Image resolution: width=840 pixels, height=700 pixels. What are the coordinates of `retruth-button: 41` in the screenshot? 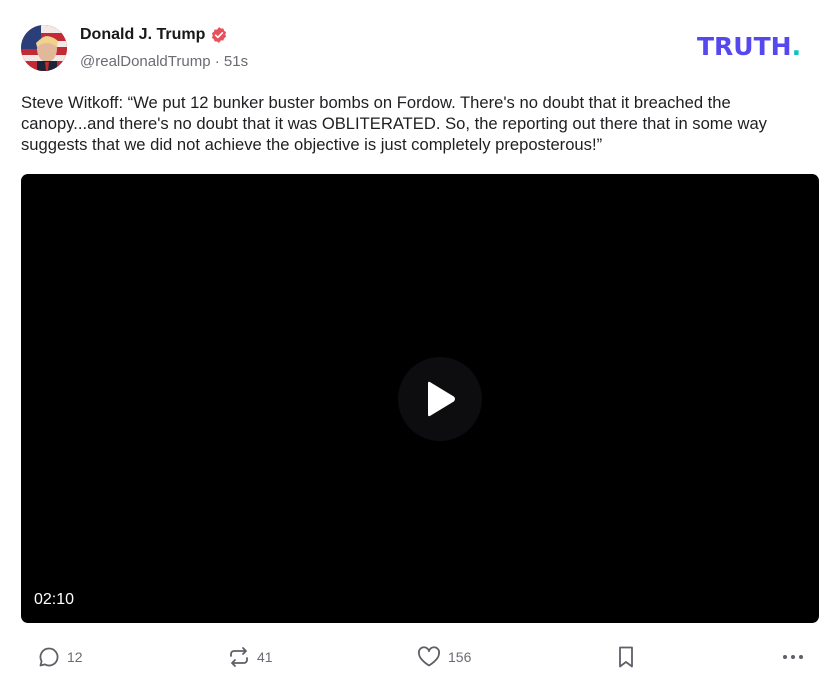 It's located at (250, 657).